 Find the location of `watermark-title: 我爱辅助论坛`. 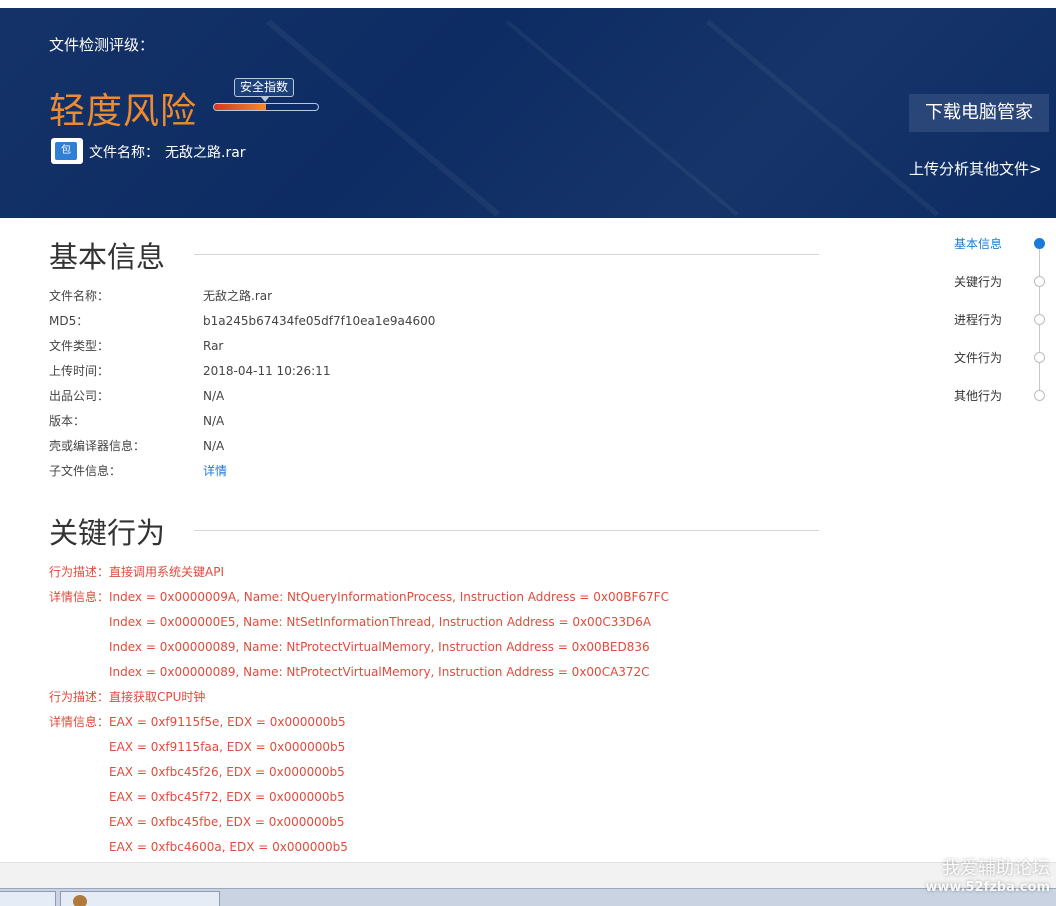

watermark-title: 我爱辅助论坛 is located at coordinates (996, 868).